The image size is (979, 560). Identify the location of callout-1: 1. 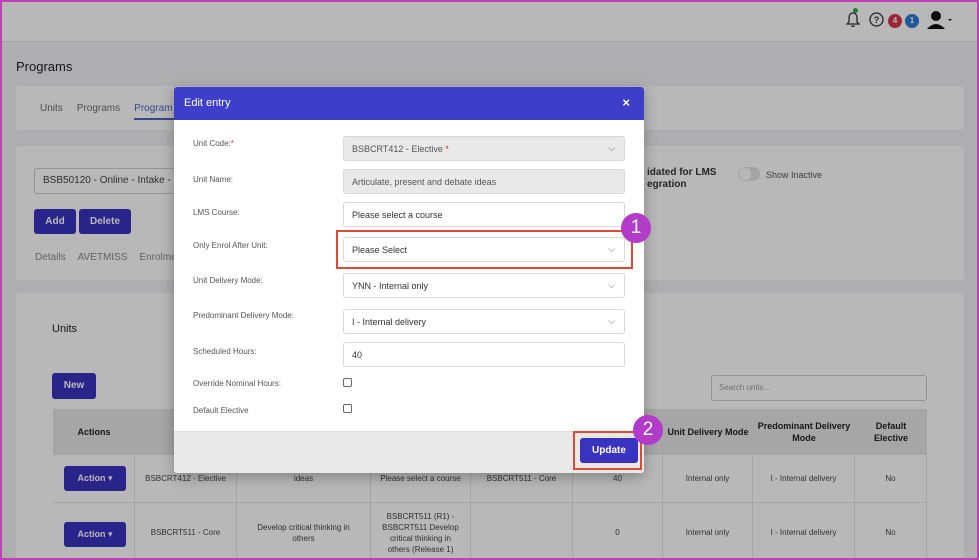
(636, 228).